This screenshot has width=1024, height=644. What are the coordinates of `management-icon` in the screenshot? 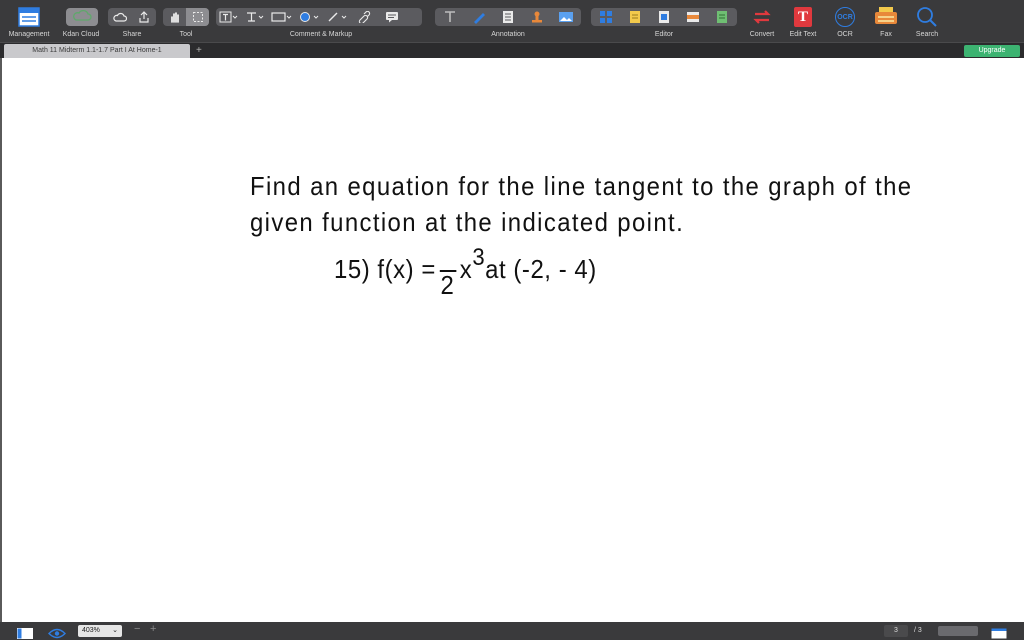 It's located at (29, 17).